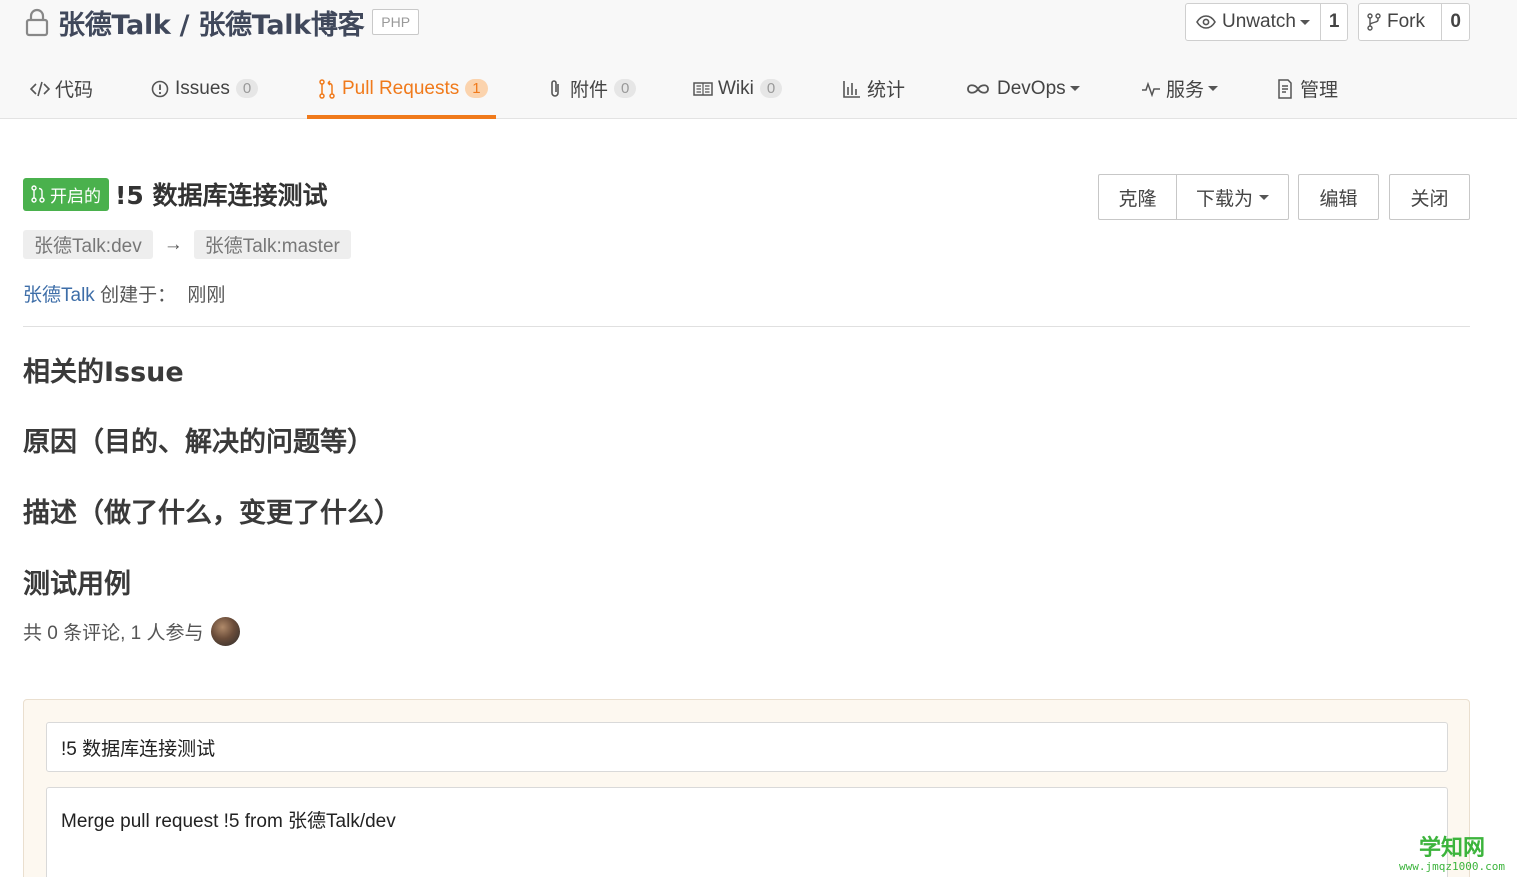 The width and height of the screenshot is (1517, 877). I want to click on repo-title-bar: 张德Talk / 张德Talk博客 PHP, so click(222, 22).